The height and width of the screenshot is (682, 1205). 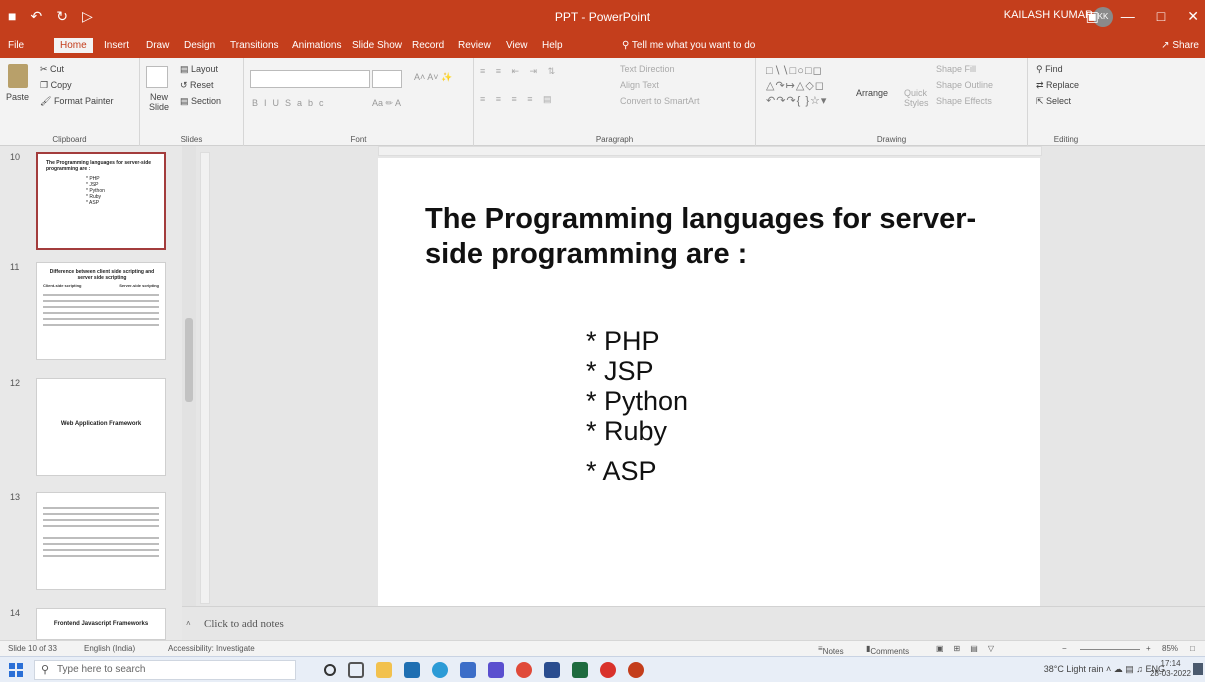 I want to click on vscode-icon, so click(x=552, y=670).